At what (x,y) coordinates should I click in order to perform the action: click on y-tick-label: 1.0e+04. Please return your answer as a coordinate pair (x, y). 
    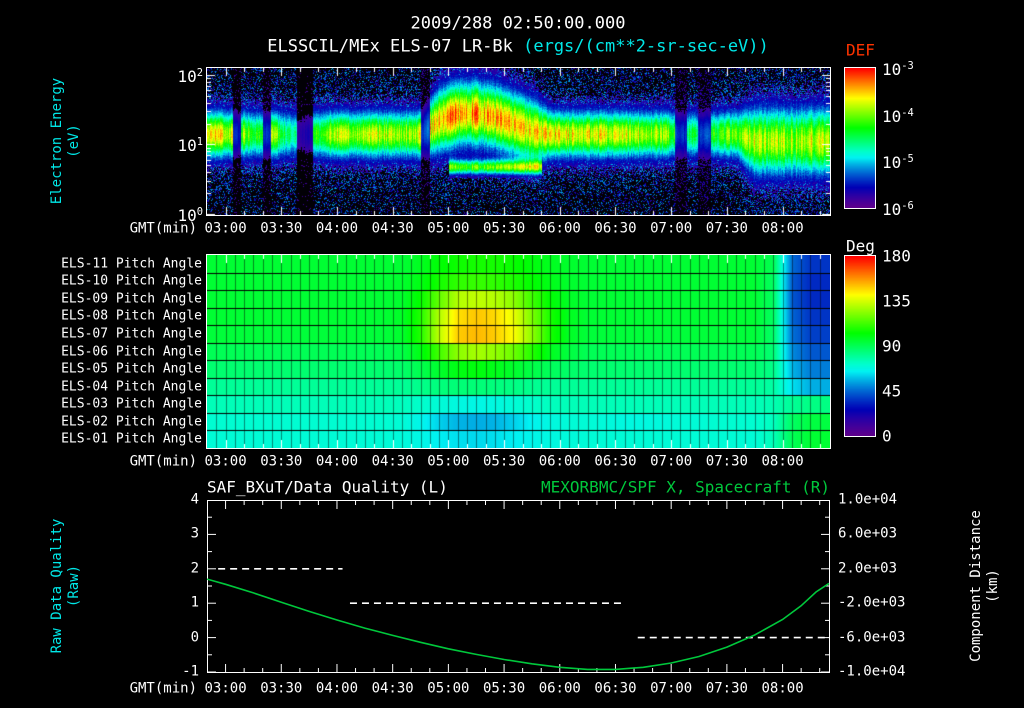
    Looking at the image, I should click on (868, 499).